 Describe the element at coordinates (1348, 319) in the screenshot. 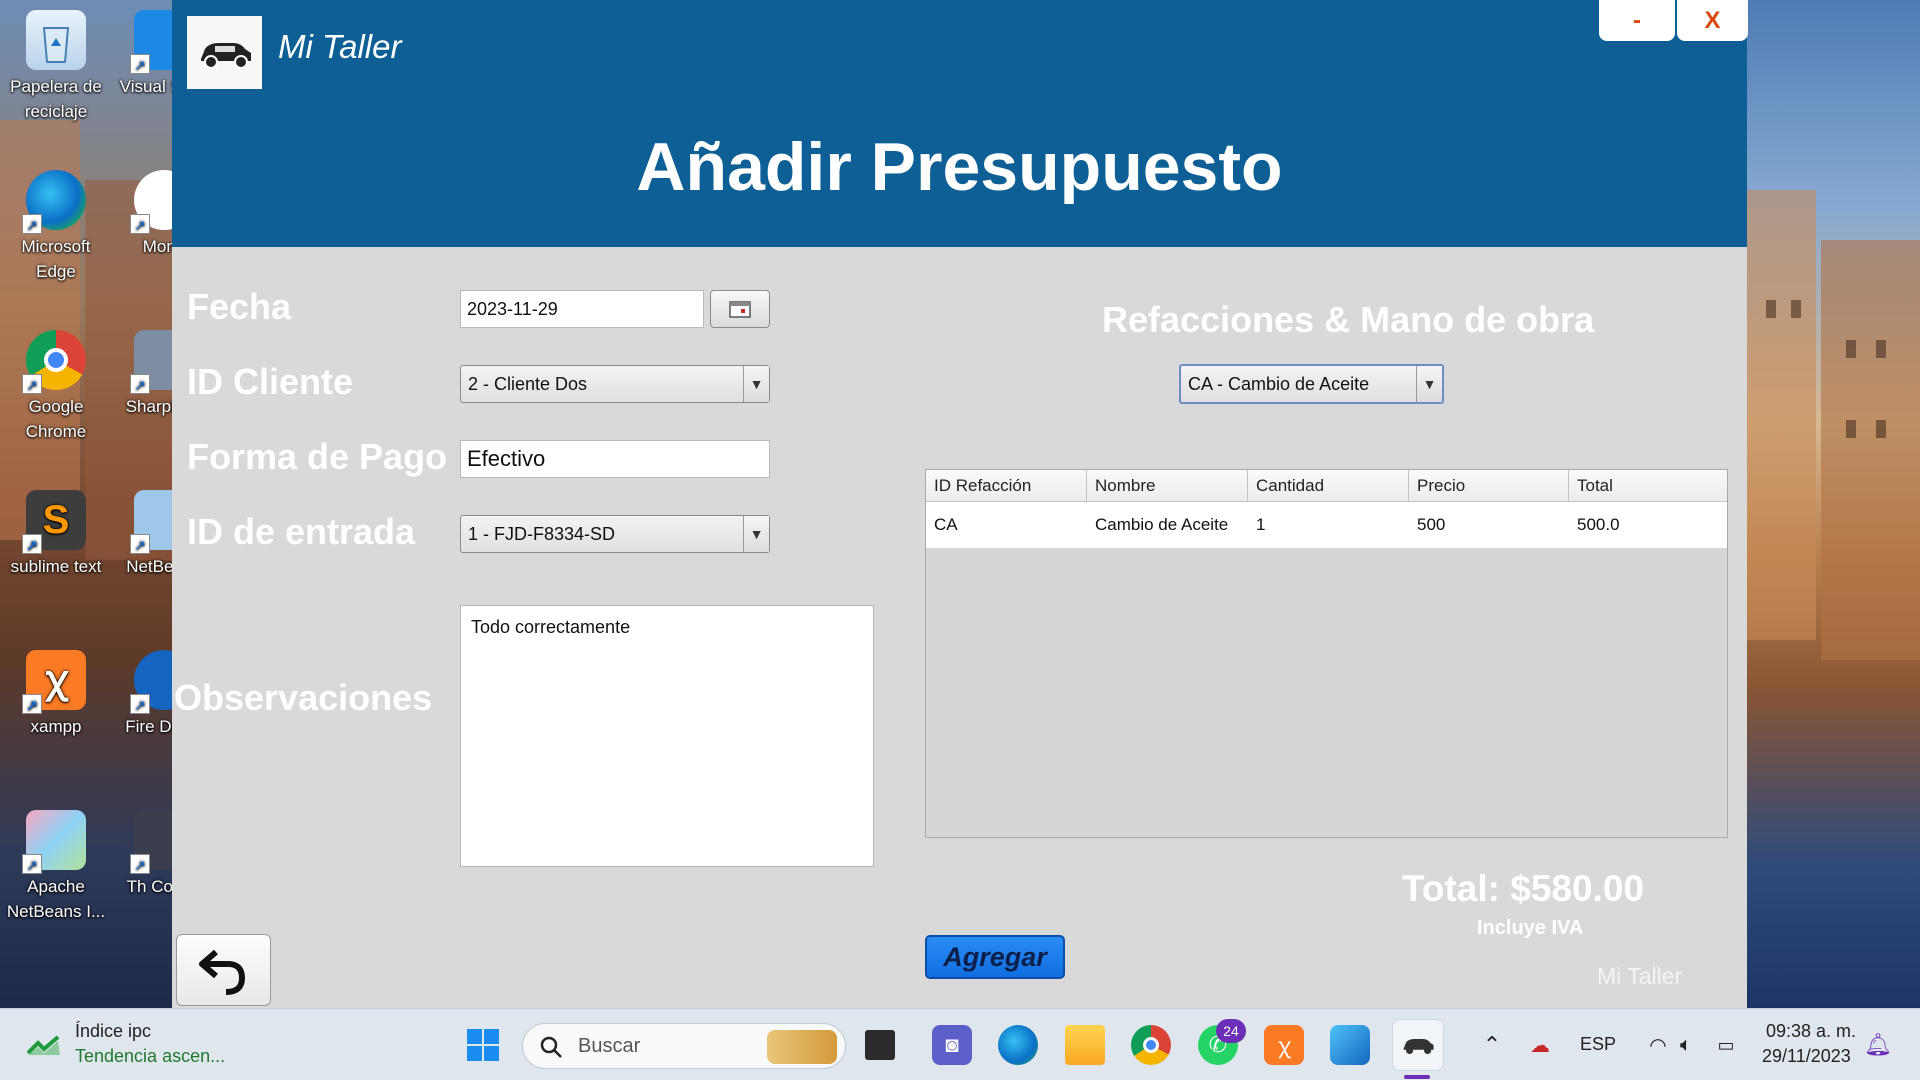

I see `refacciones-title: Refacciones & Mano de obra` at that location.